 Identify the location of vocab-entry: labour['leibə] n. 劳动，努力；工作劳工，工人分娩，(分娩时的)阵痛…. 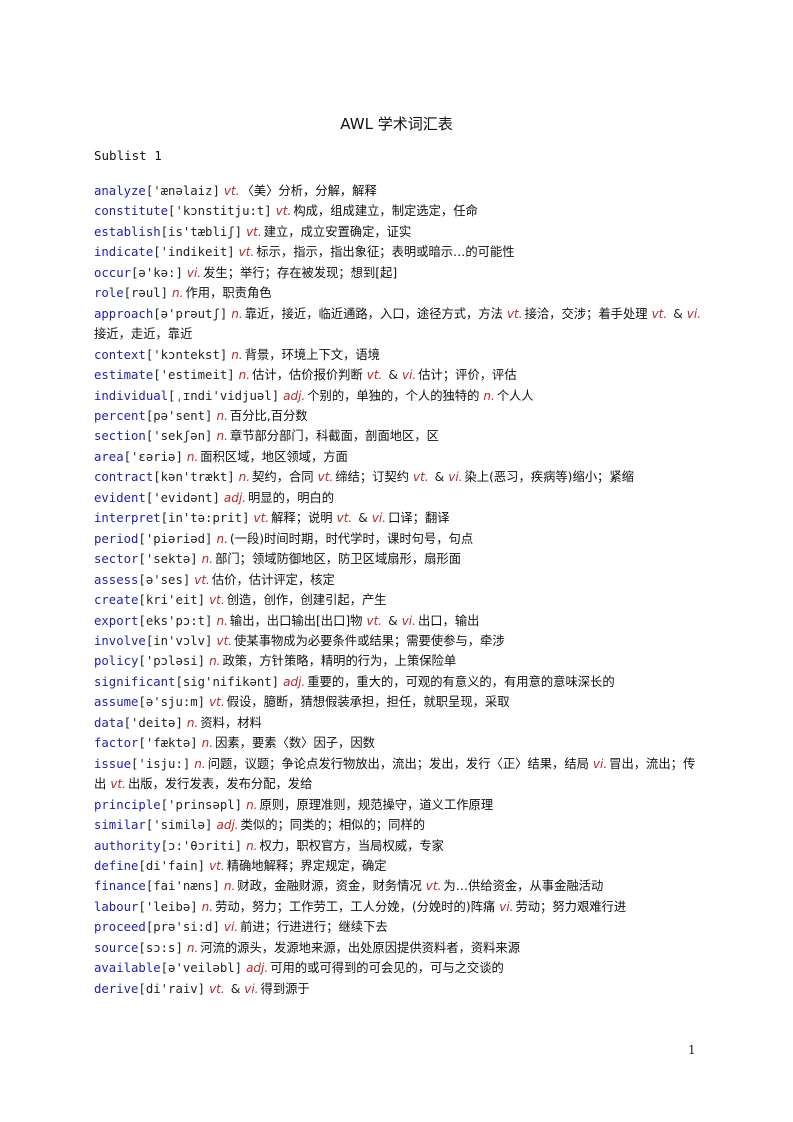
(399, 907).